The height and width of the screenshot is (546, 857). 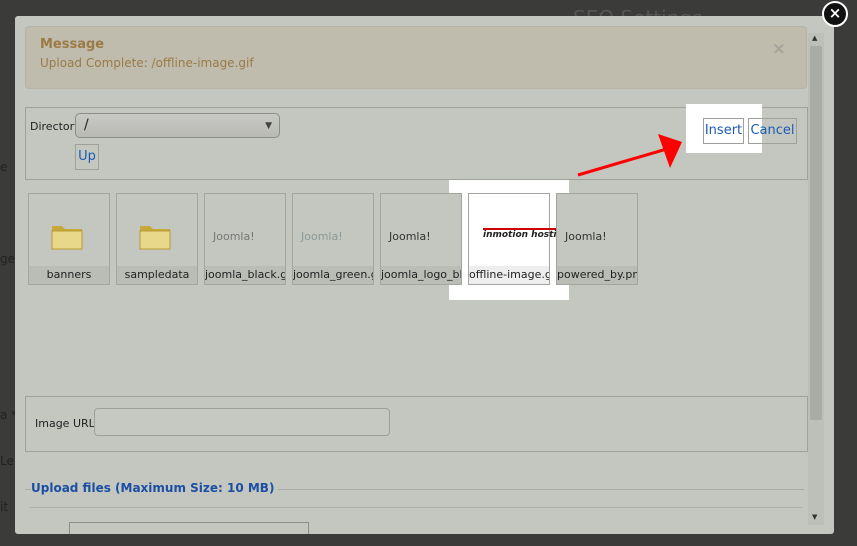 What do you see at coordinates (814, 517) in the screenshot?
I see `scroll-down-icon: ▼` at bounding box center [814, 517].